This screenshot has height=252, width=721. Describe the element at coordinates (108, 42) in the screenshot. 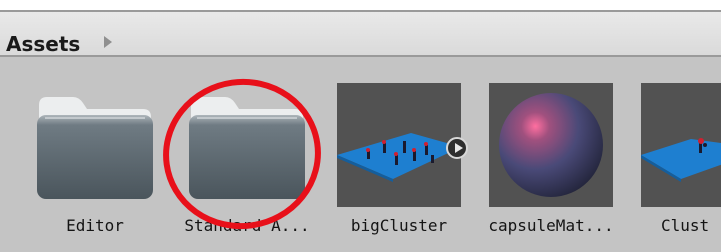

I see `chevron-right-icon` at that location.